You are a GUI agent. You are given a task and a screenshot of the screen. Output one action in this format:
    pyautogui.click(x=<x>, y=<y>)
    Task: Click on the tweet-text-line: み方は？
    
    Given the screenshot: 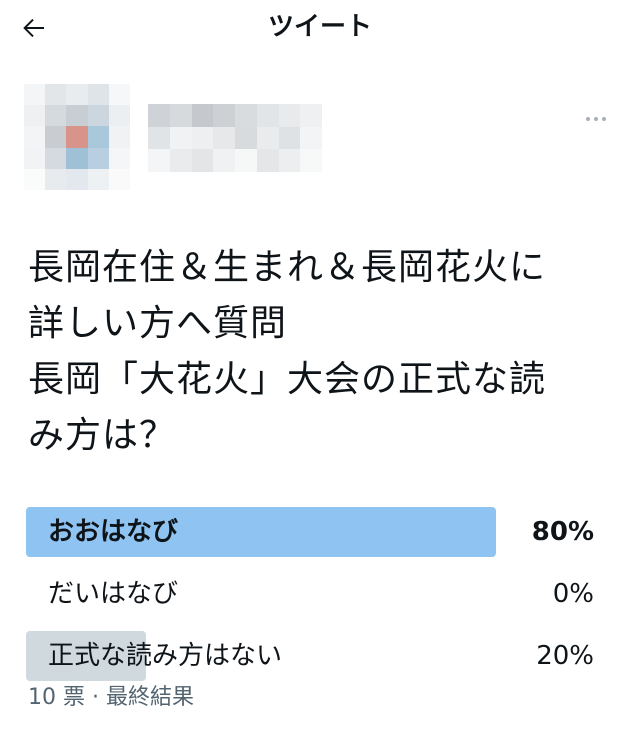 What is the action you would take?
    pyautogui.click(x=102, y=435)
    